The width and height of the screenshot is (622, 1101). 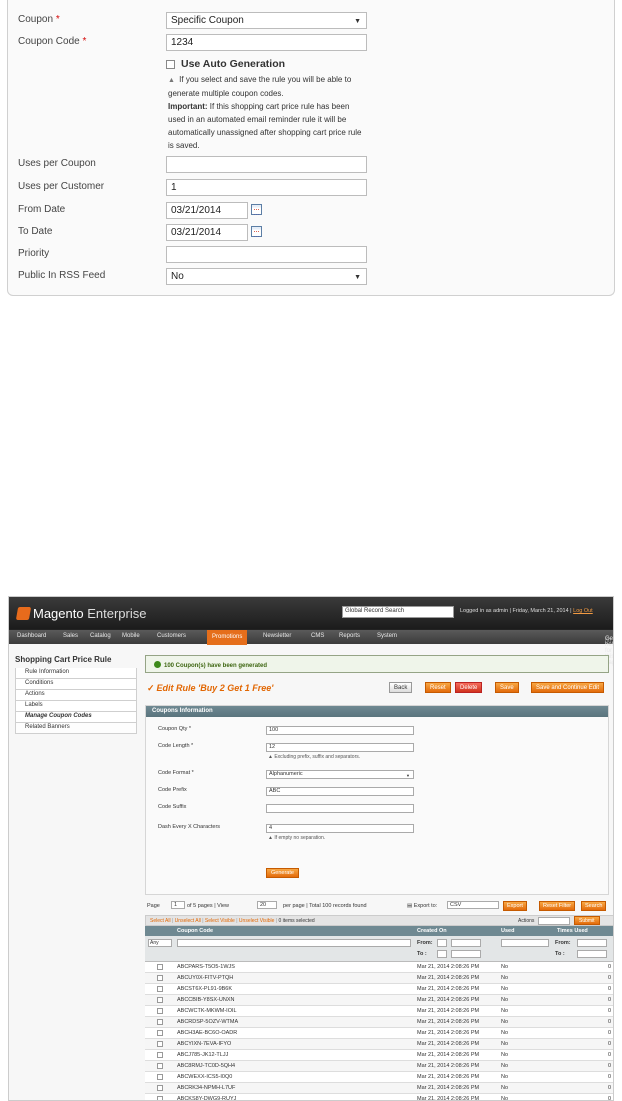 I want to click on filter-coupon-code-input, so click(x=294, y=943).